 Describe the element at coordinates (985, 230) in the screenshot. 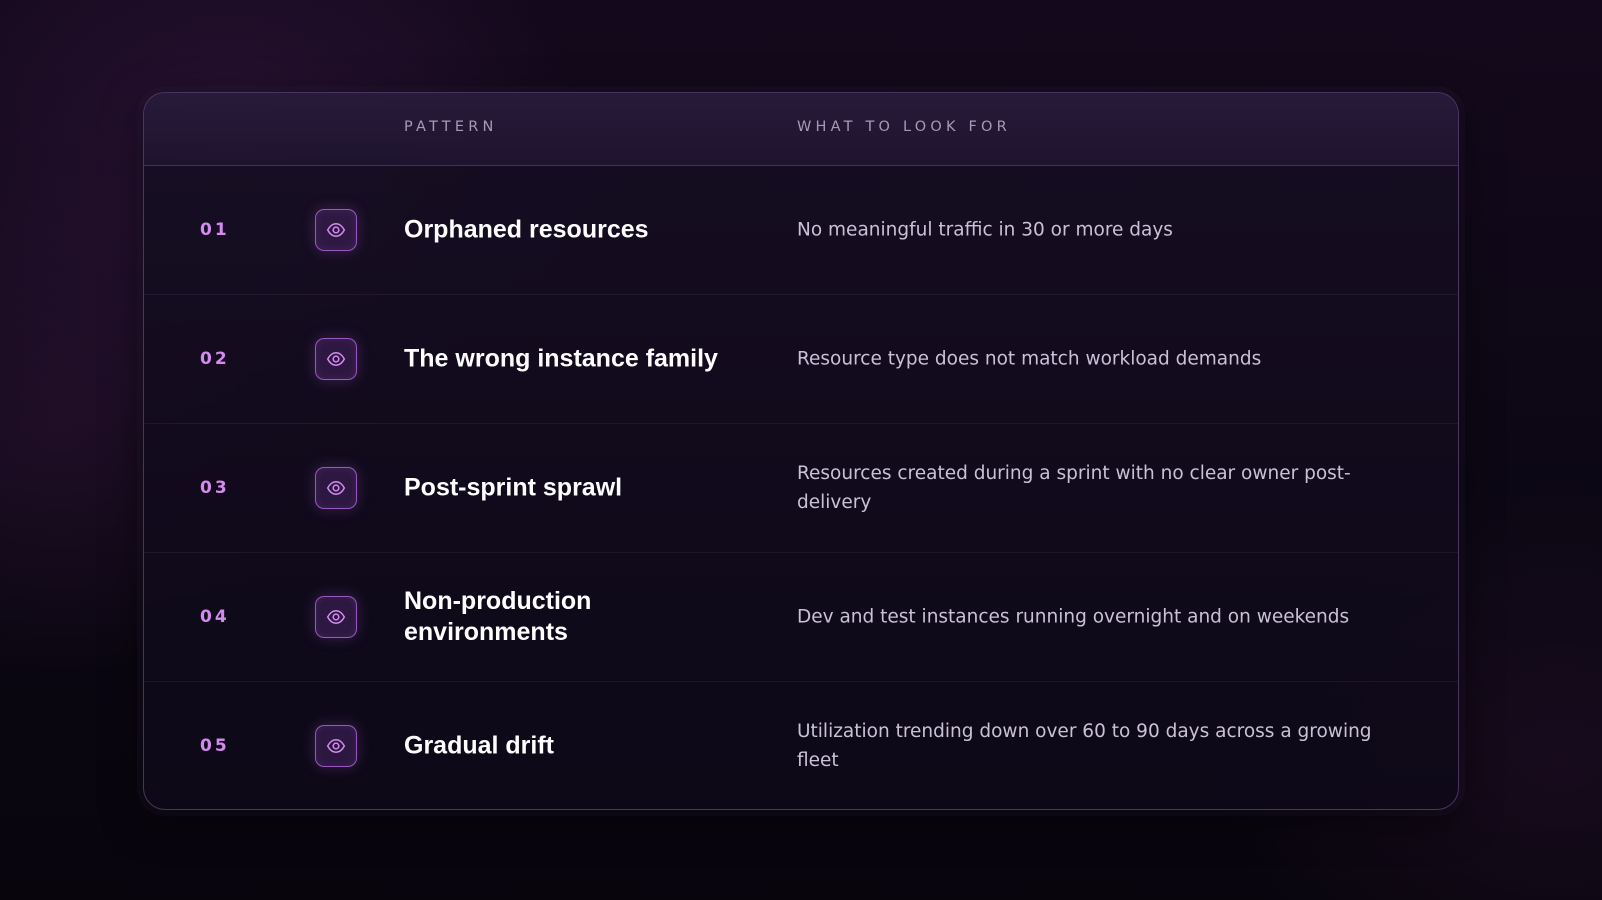

I see `pattern-description: No meaningful traffic in 30 or more days` at that location.